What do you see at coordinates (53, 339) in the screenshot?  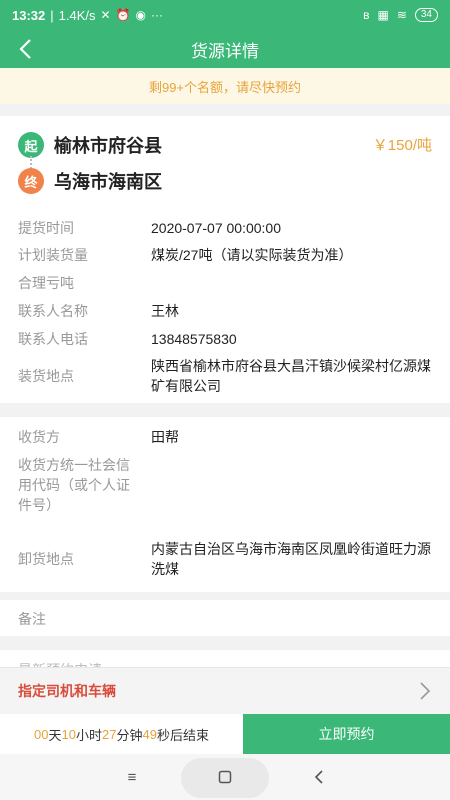 I see `detail-label: 联系人电话` at bounding box center [53, 339].